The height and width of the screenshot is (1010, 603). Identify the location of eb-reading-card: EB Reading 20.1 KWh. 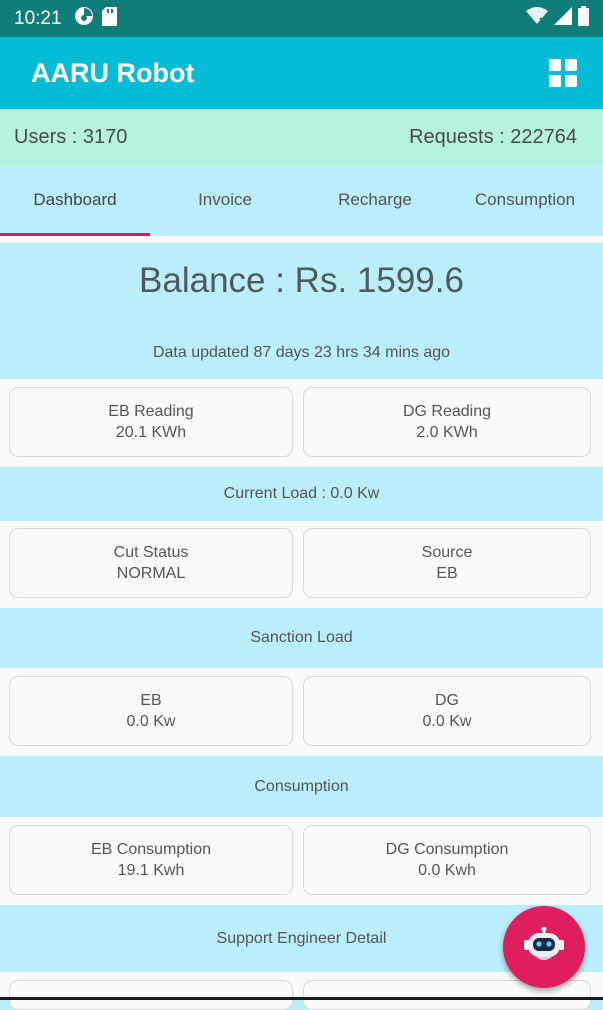
(151, 422).